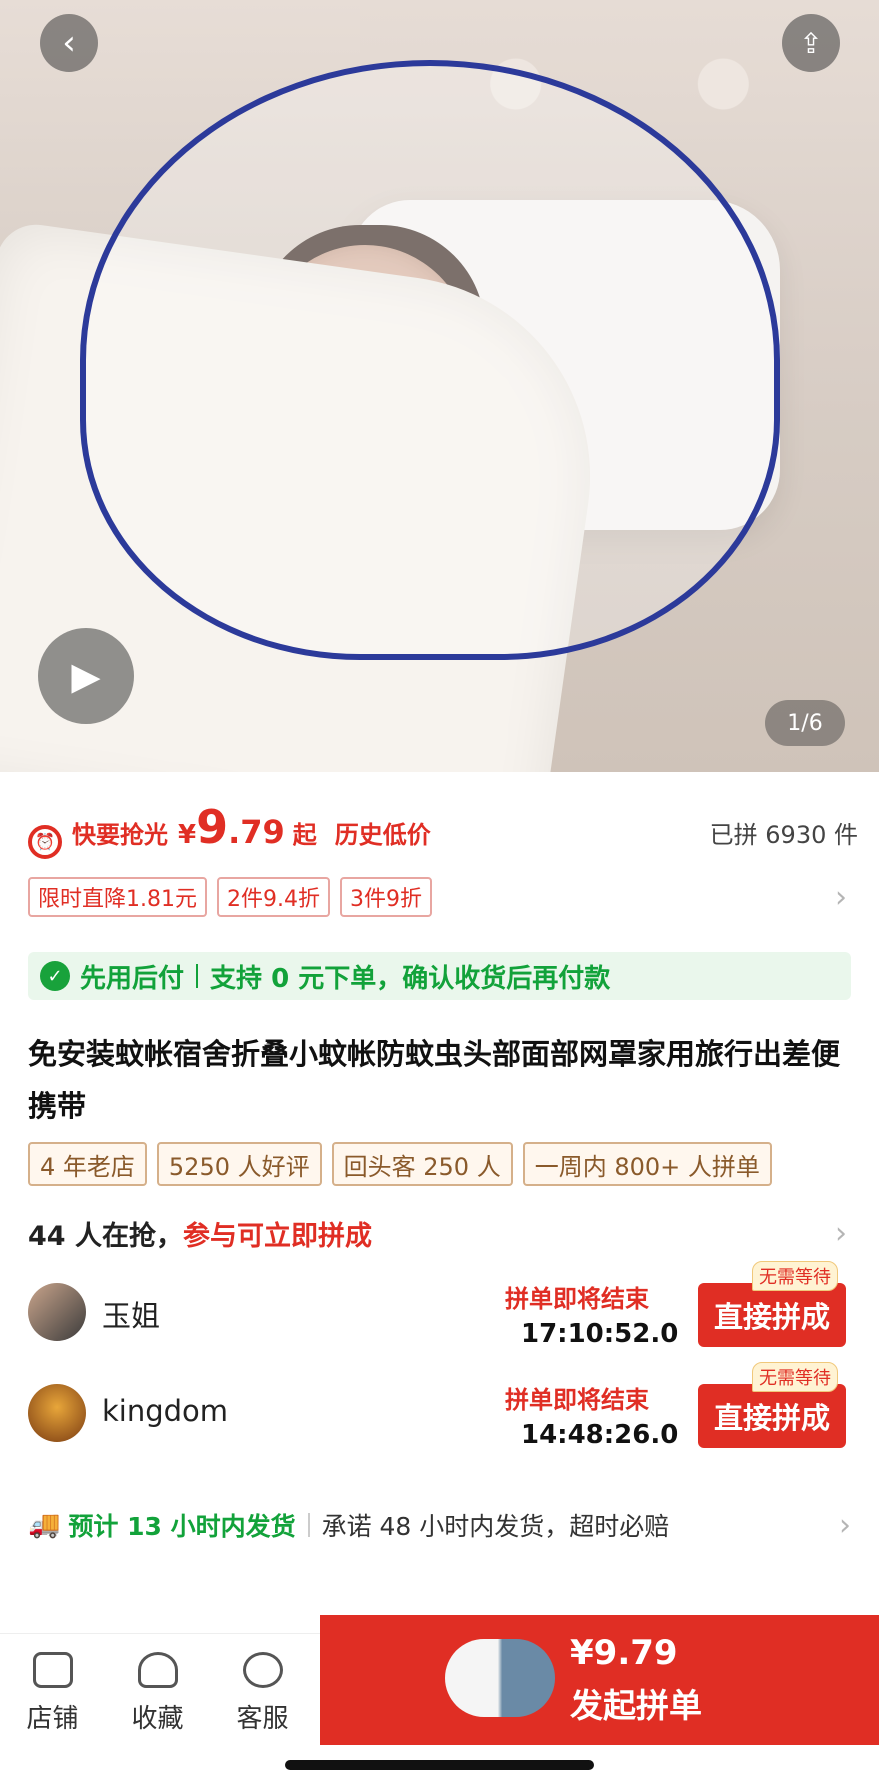  What do you see at coordinates (434, 1080) in the screenshot?
I see `product-title: 免安装蚊帐宿舍折叠小蚊帐防蚊虫头部面部网罩家用旅行出差便携带` at bounding box center [434, 1080].